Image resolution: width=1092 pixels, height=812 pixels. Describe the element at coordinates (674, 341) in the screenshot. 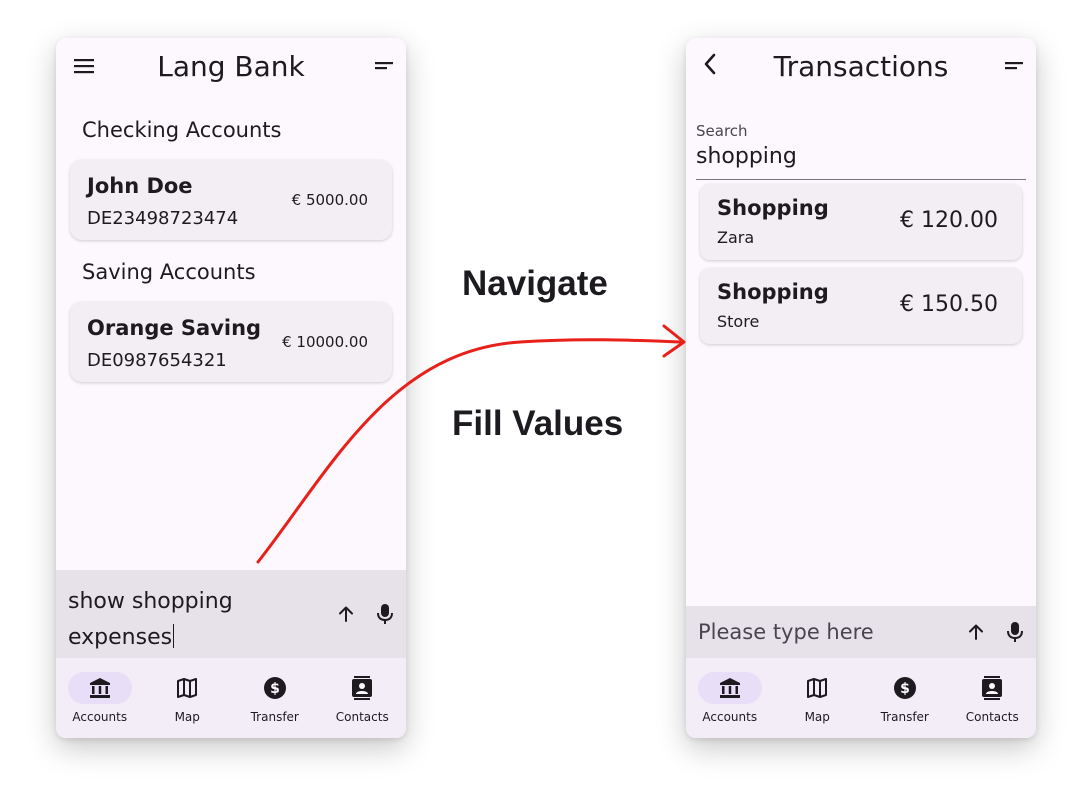

I see `flow-arrow-head` at that location.